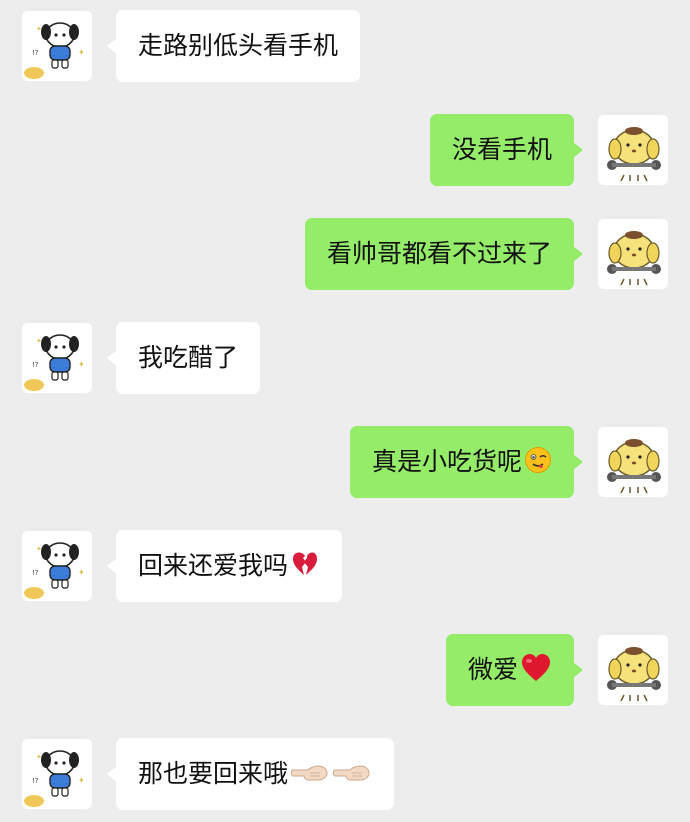 The width and height of the screenshot is (690, 822). I want to click on message-row-incoming: !? ✦ ✦ 回来还爱我吗, so click(345, 566).